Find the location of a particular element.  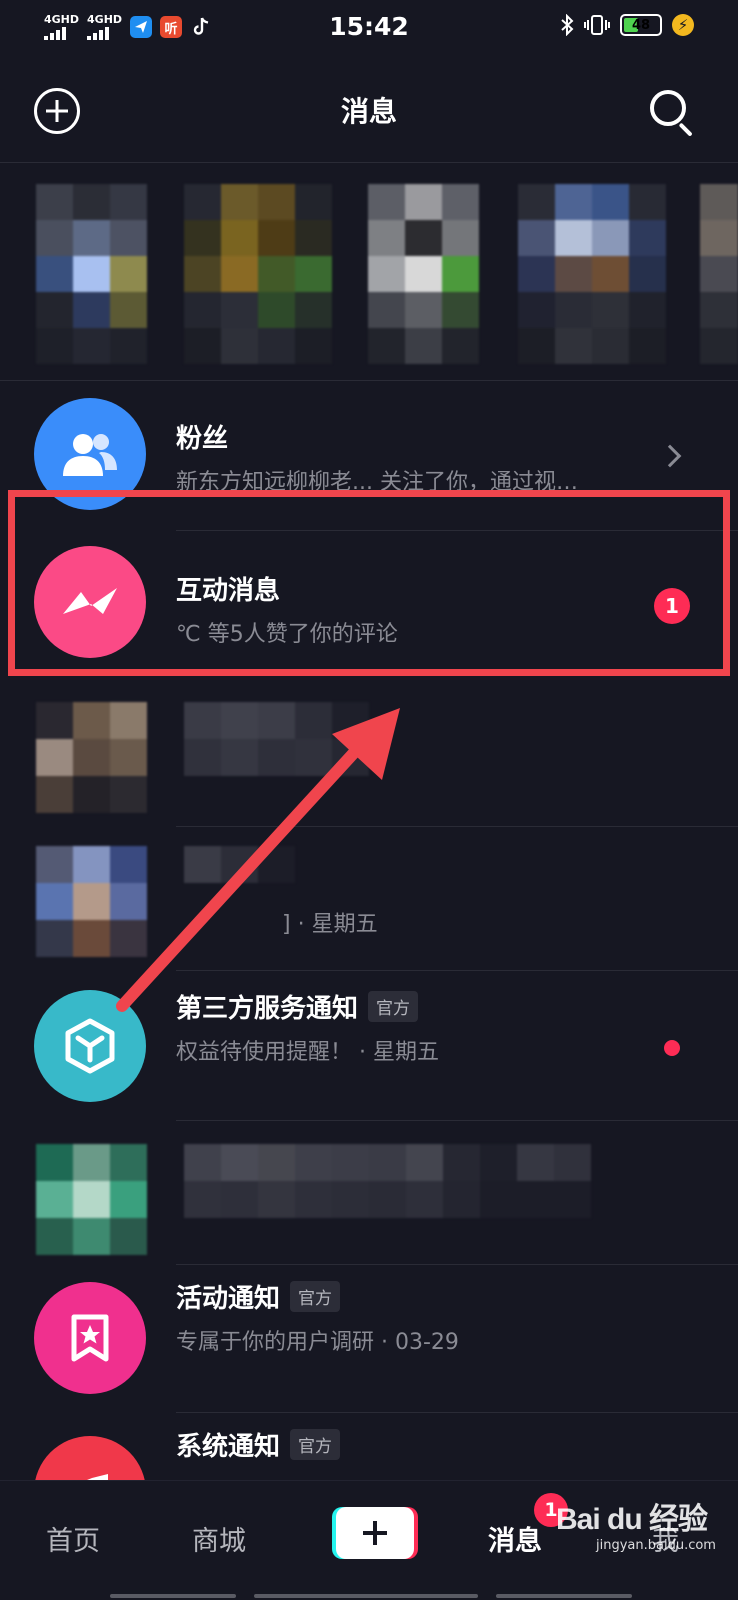

nav-messages: 消息 is located at coordinates (515, 1538).